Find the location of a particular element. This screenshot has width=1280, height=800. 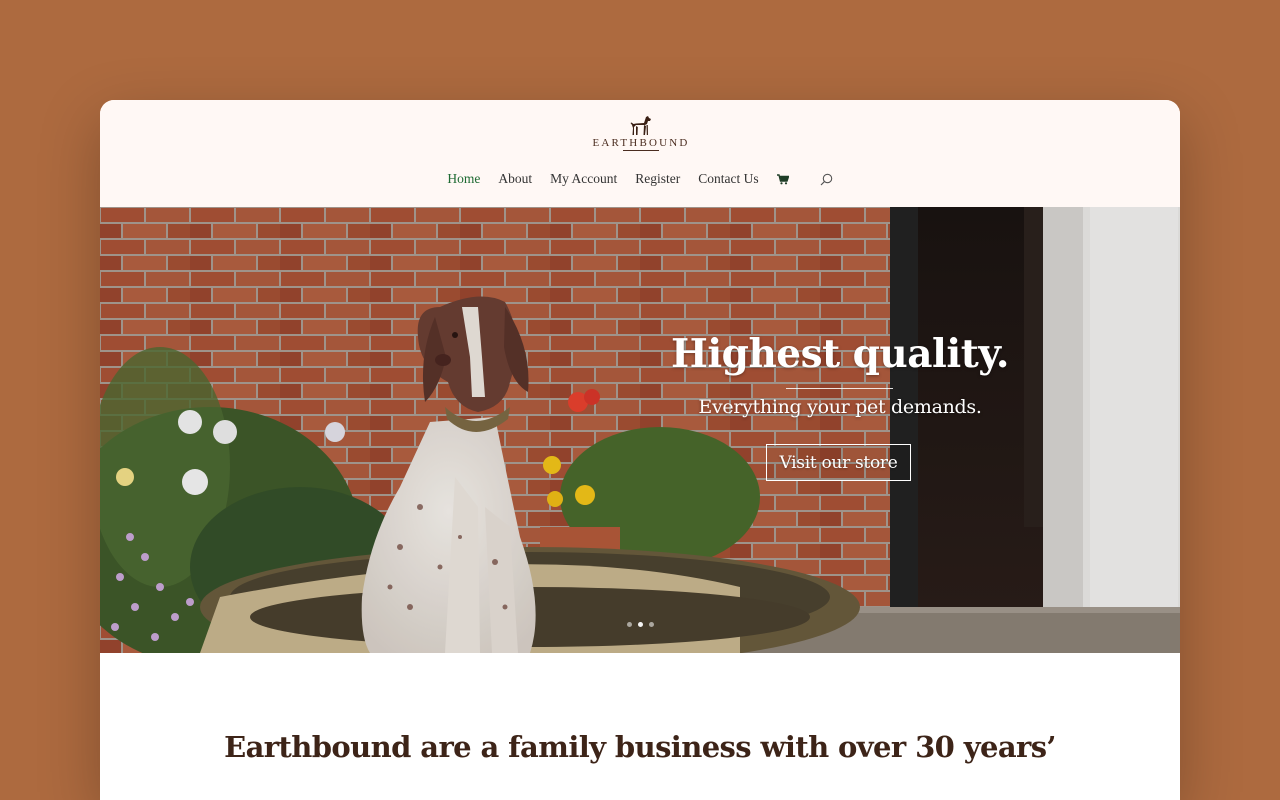

visit-store-button: Visit our store is located at coordinates (838, 462).